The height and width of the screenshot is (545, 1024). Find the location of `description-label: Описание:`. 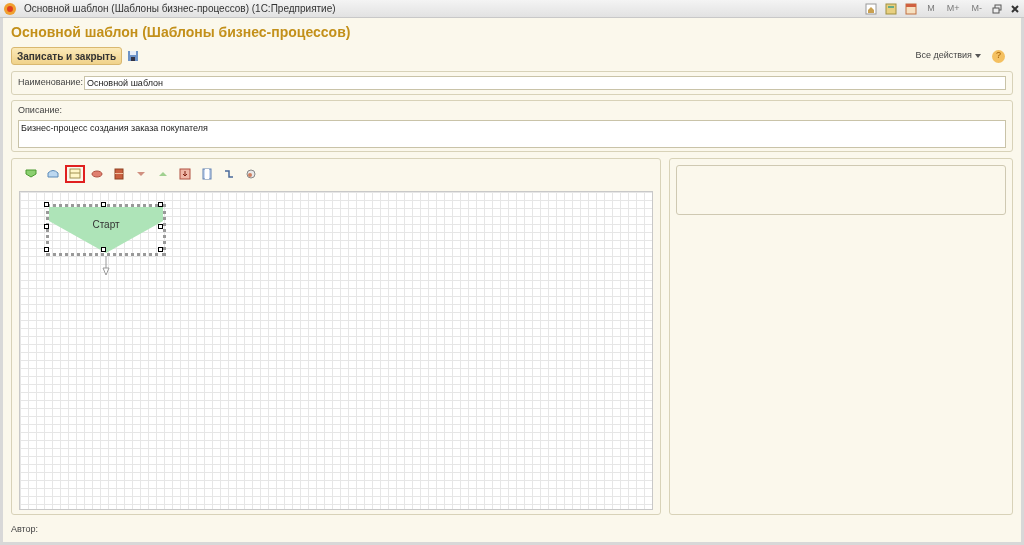

description-label: Описание: is located at coordinates (40, 110).